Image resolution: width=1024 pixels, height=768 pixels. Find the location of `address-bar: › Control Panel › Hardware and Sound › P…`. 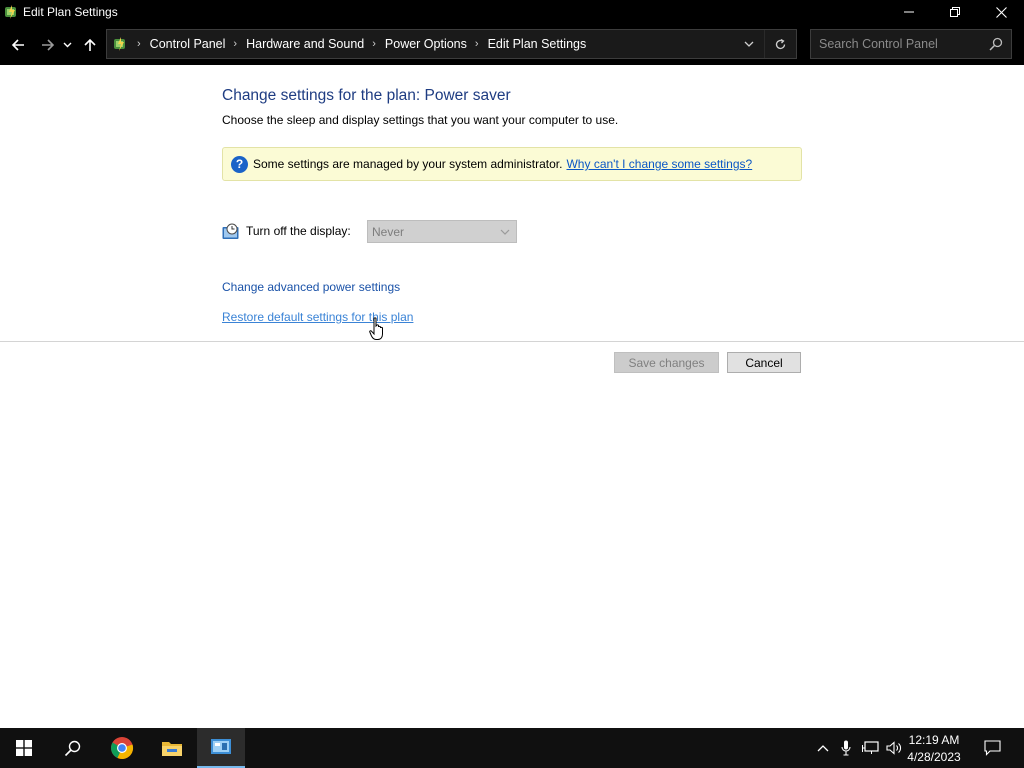

address-bar: › Control Panel › Hardware and Sound › P… is located at coordinates (451, 44).